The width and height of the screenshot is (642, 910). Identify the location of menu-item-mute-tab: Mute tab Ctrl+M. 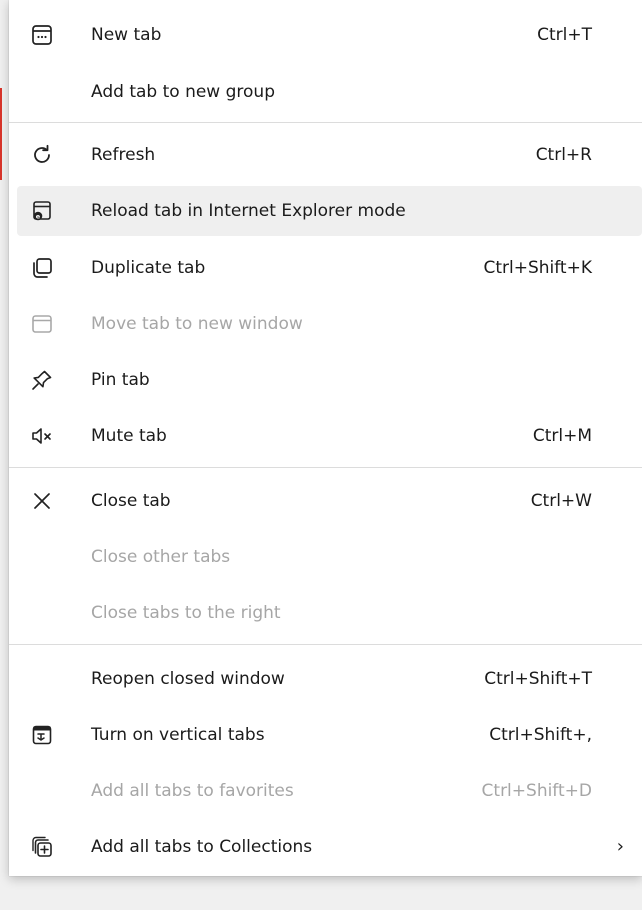
(329, 436).